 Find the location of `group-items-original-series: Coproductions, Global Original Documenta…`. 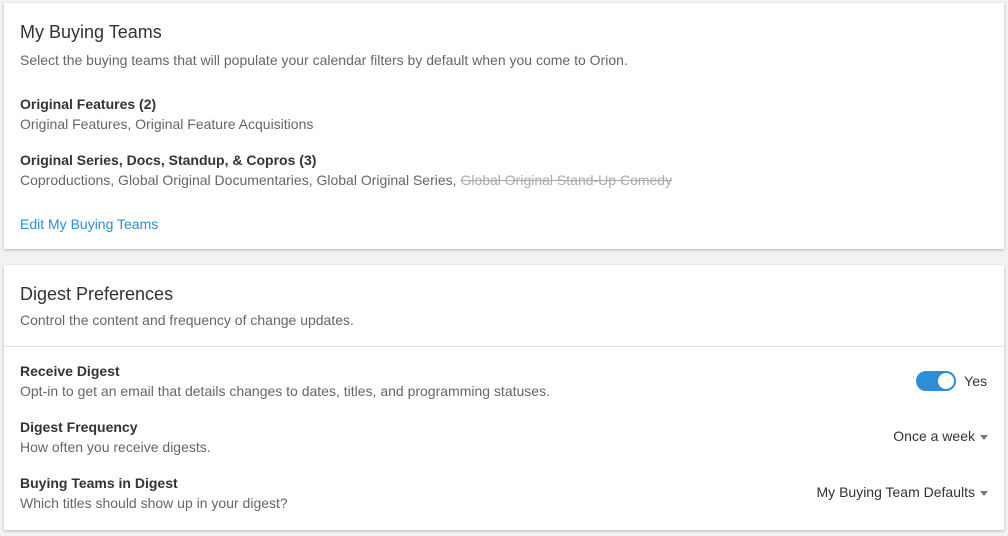

group-items-original-series: Coproductions, Global Original Documenta… is located at coordinates (346, 180).